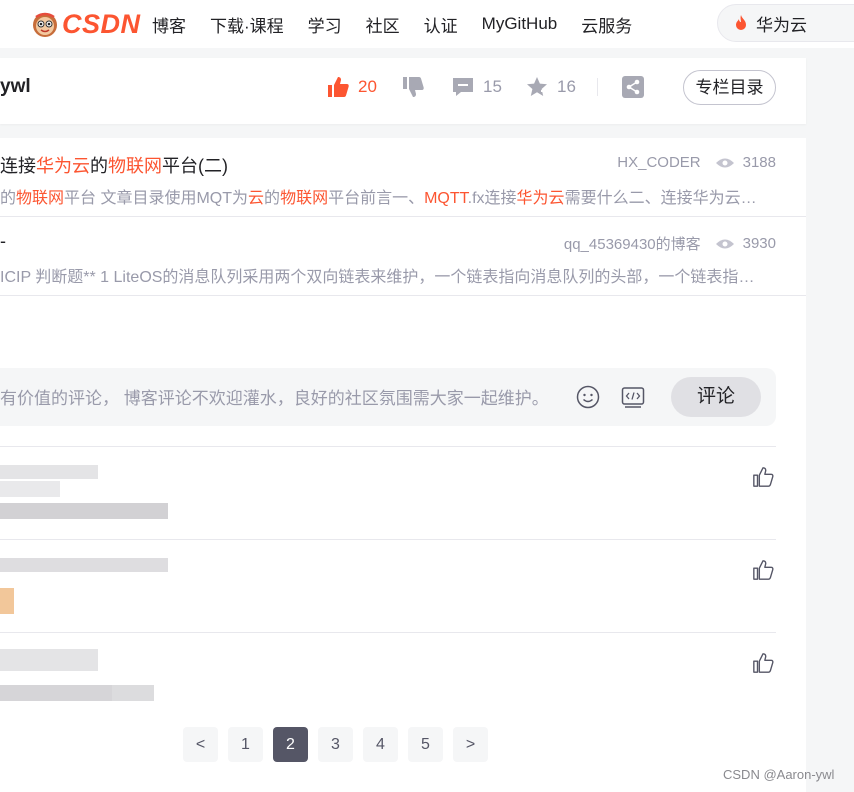  I want to click on search-keyword: 华为云, so click(781, 25).